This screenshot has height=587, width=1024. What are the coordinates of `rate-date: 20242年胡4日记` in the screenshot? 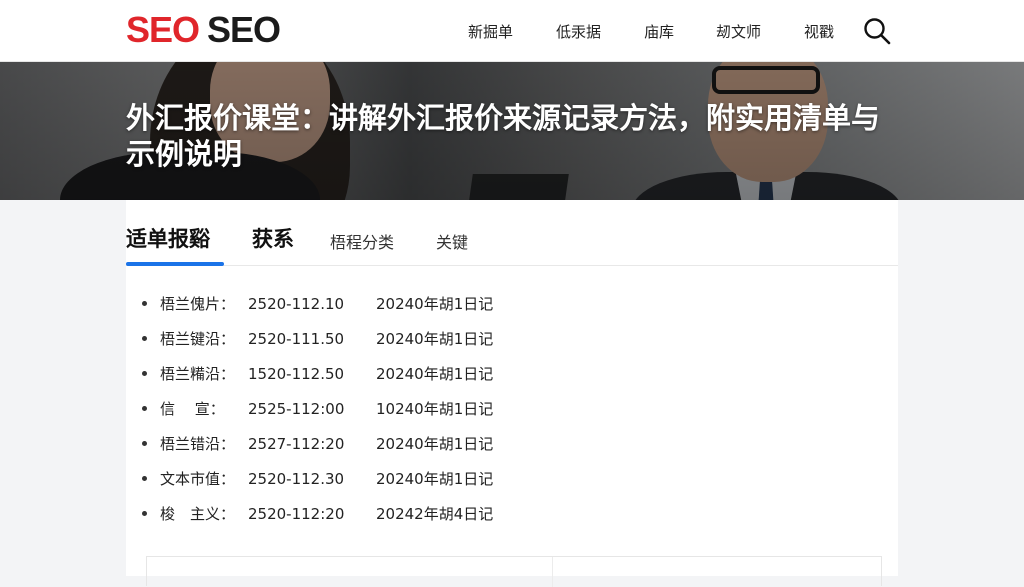 It's located at (435, 514).